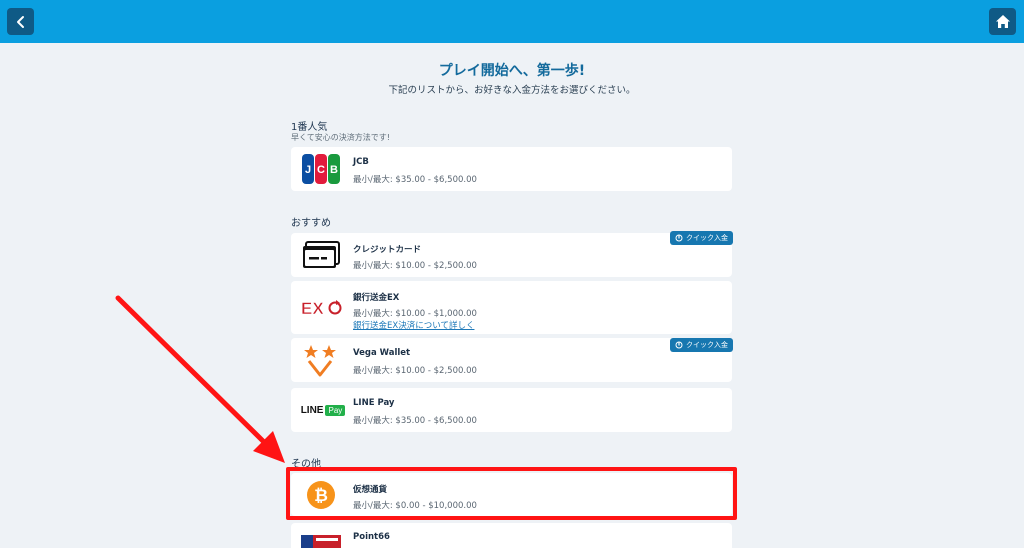 The image size is (1024, 548). What do you see at coordinates (415, 314) in the screenshot?
I see `method-range: 最小/最大: $10.00 - $1,000.00` at bounding box center [415, 314].